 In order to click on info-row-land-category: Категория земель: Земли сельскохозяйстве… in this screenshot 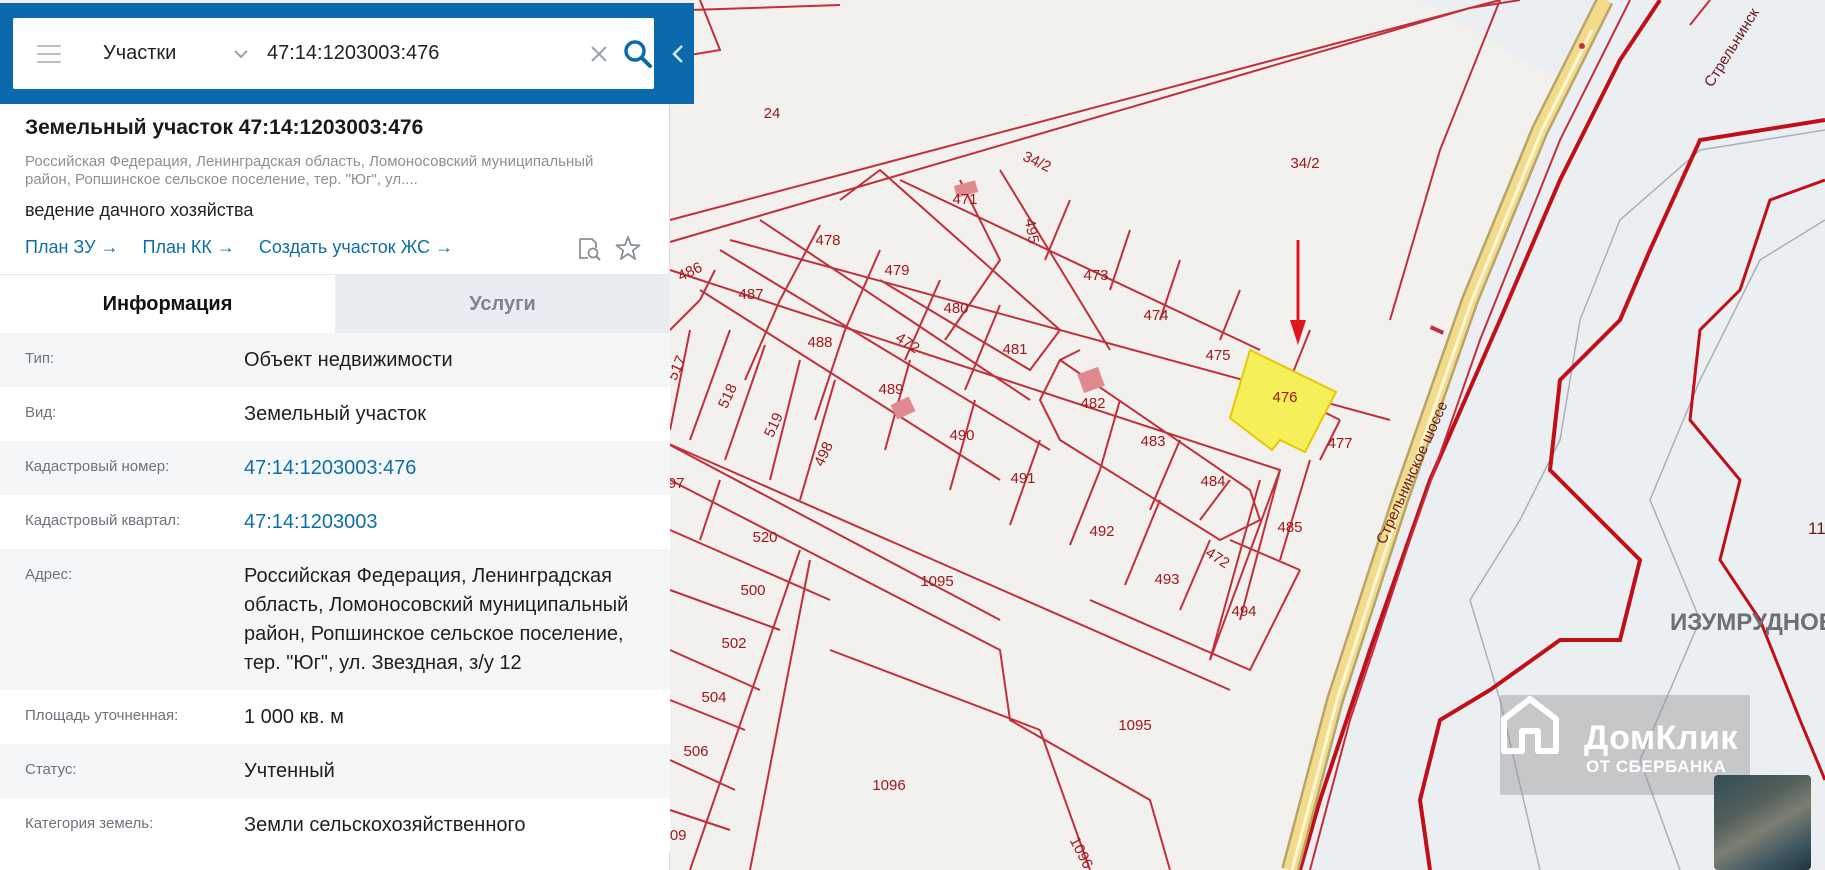, I will do `click(335, 825)`.